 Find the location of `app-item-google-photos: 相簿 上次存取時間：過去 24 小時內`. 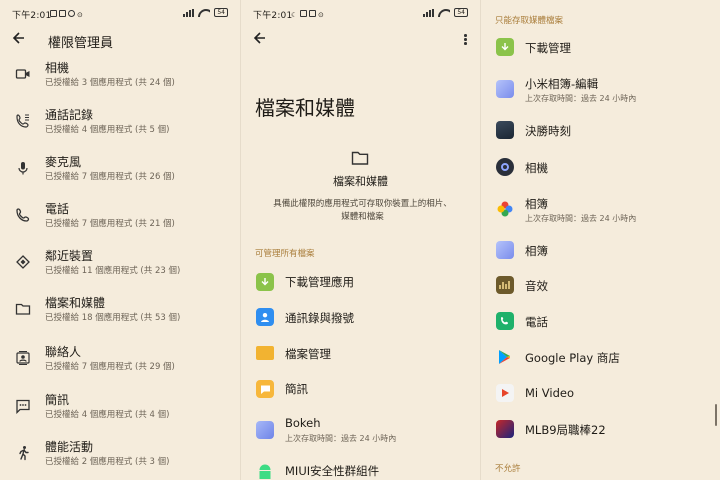

app-item-google-photos: 相簿 上次存取時間：過去 24 小時內 is located at coordinates (600, 210).